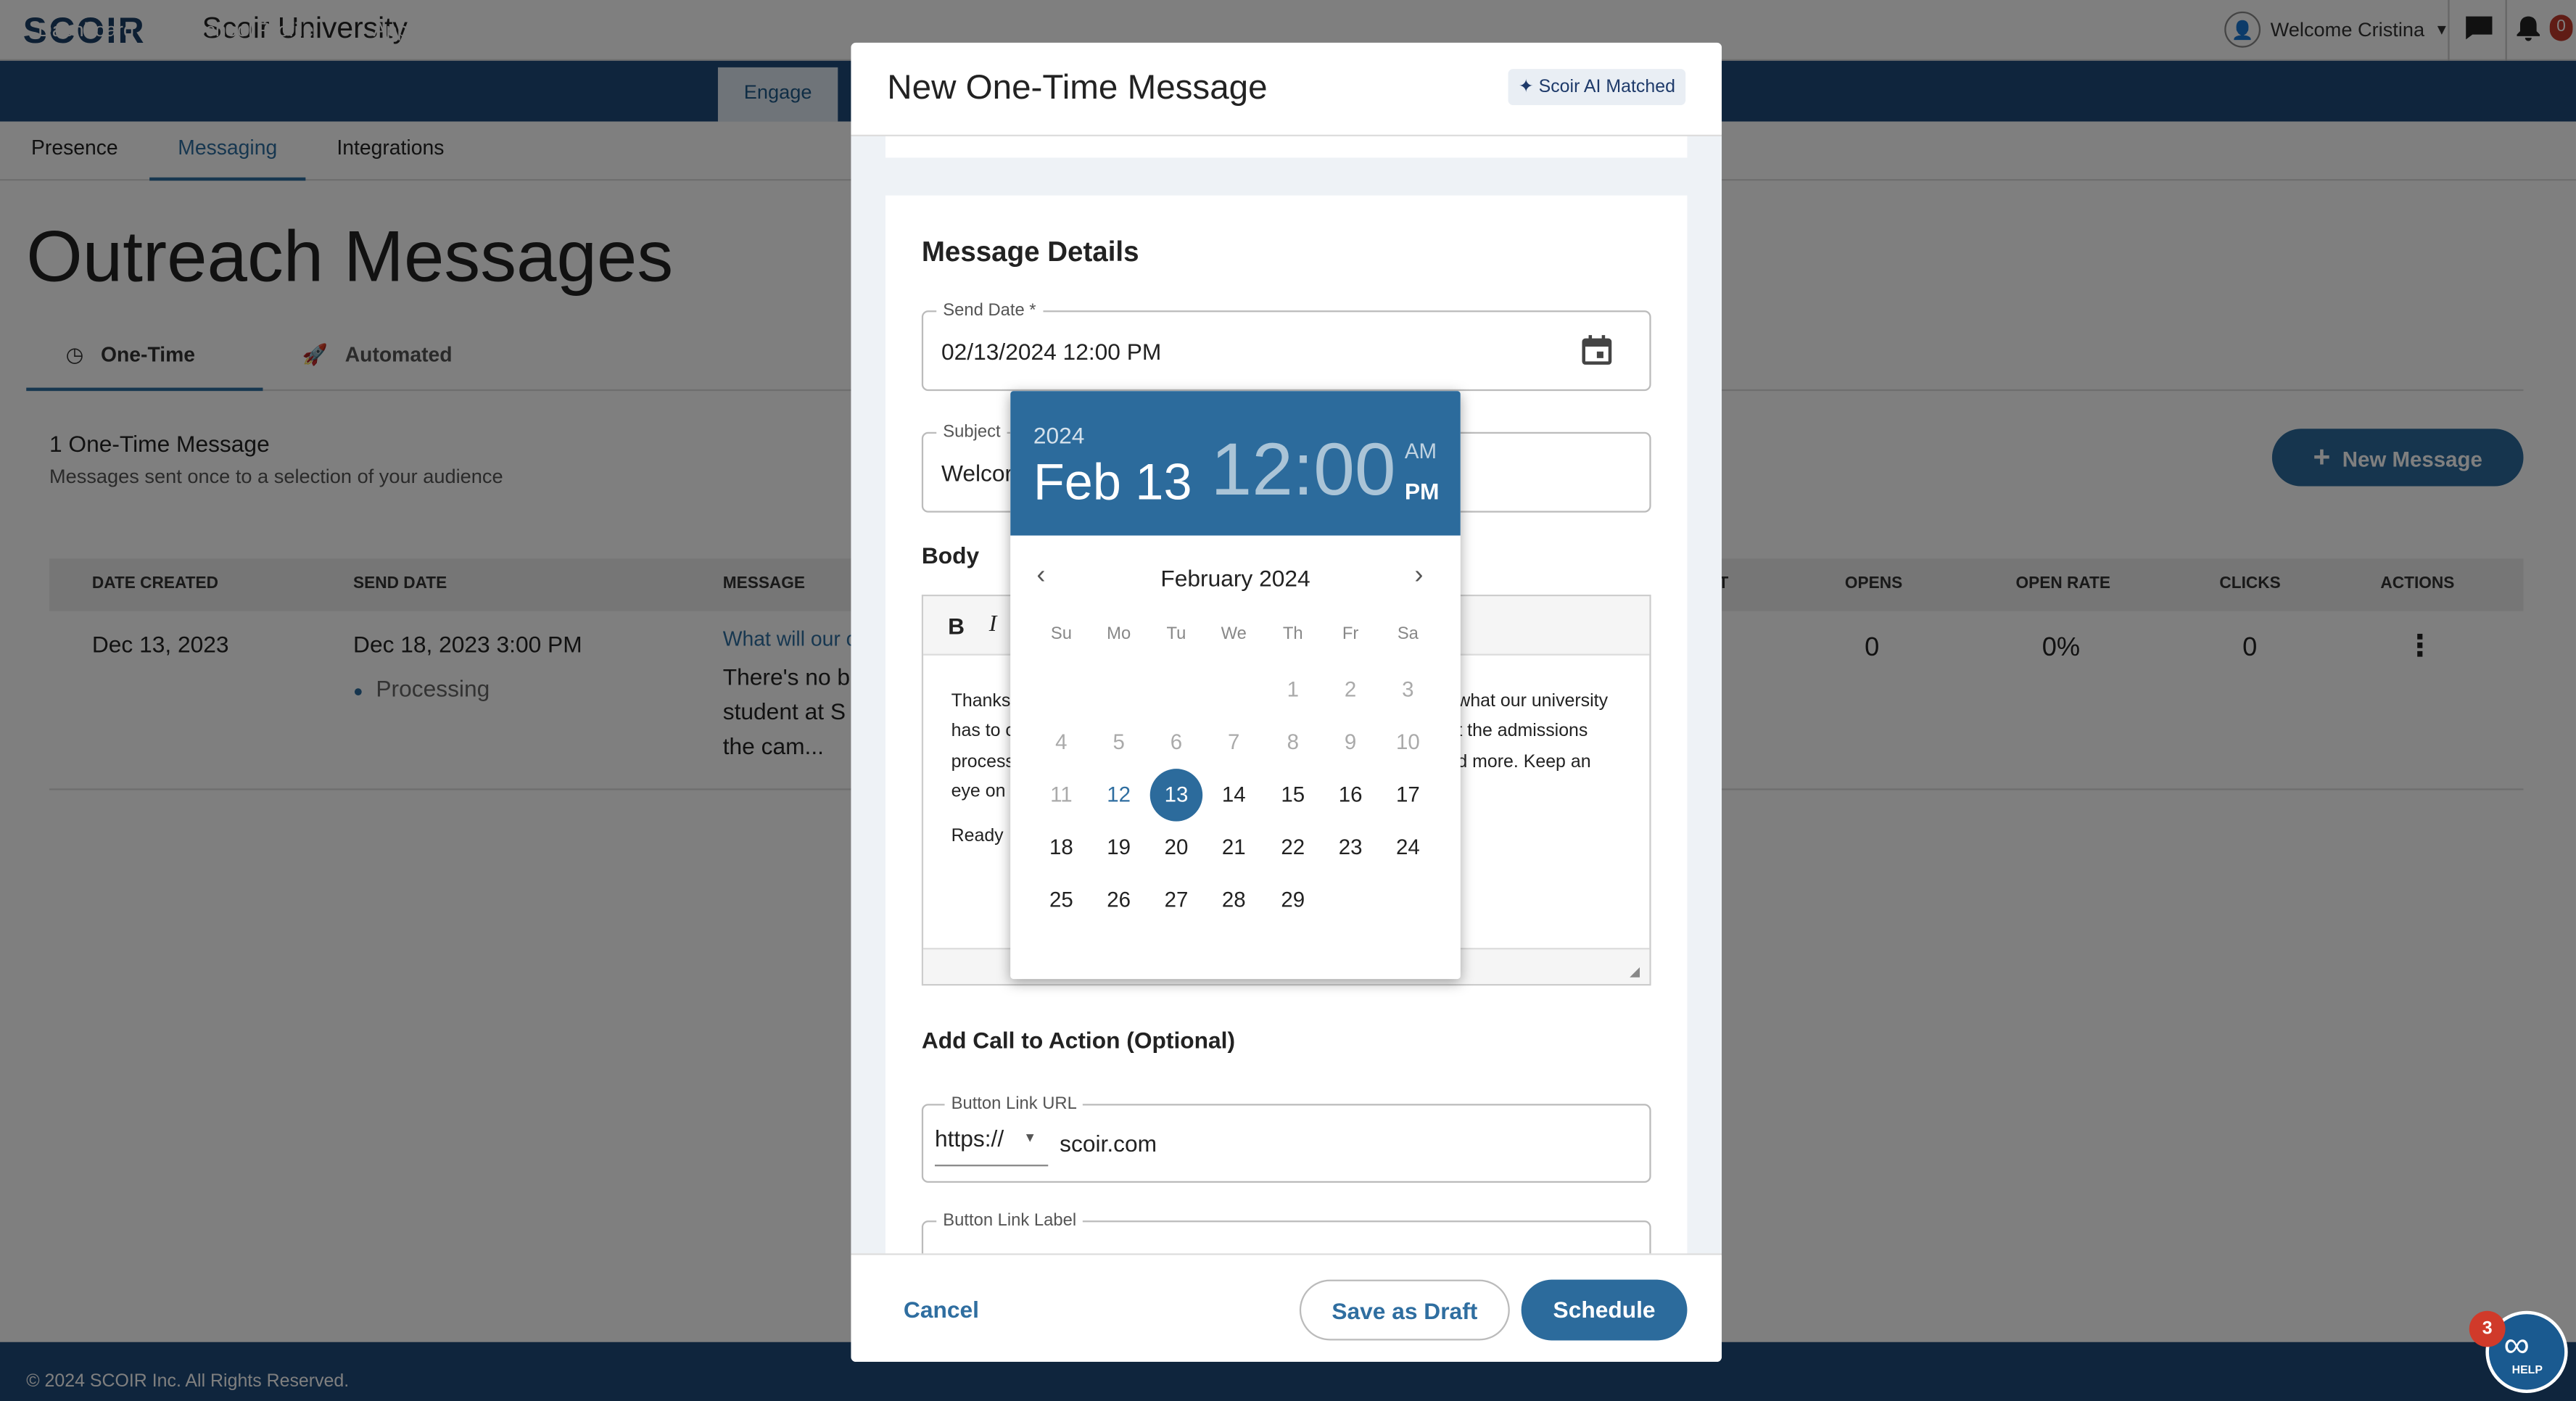 This screenshot has width=2576, height=1401. Describe the element at coordinates (1293, 690) in the screenshot. I see `calendar-day: 1` at that location.